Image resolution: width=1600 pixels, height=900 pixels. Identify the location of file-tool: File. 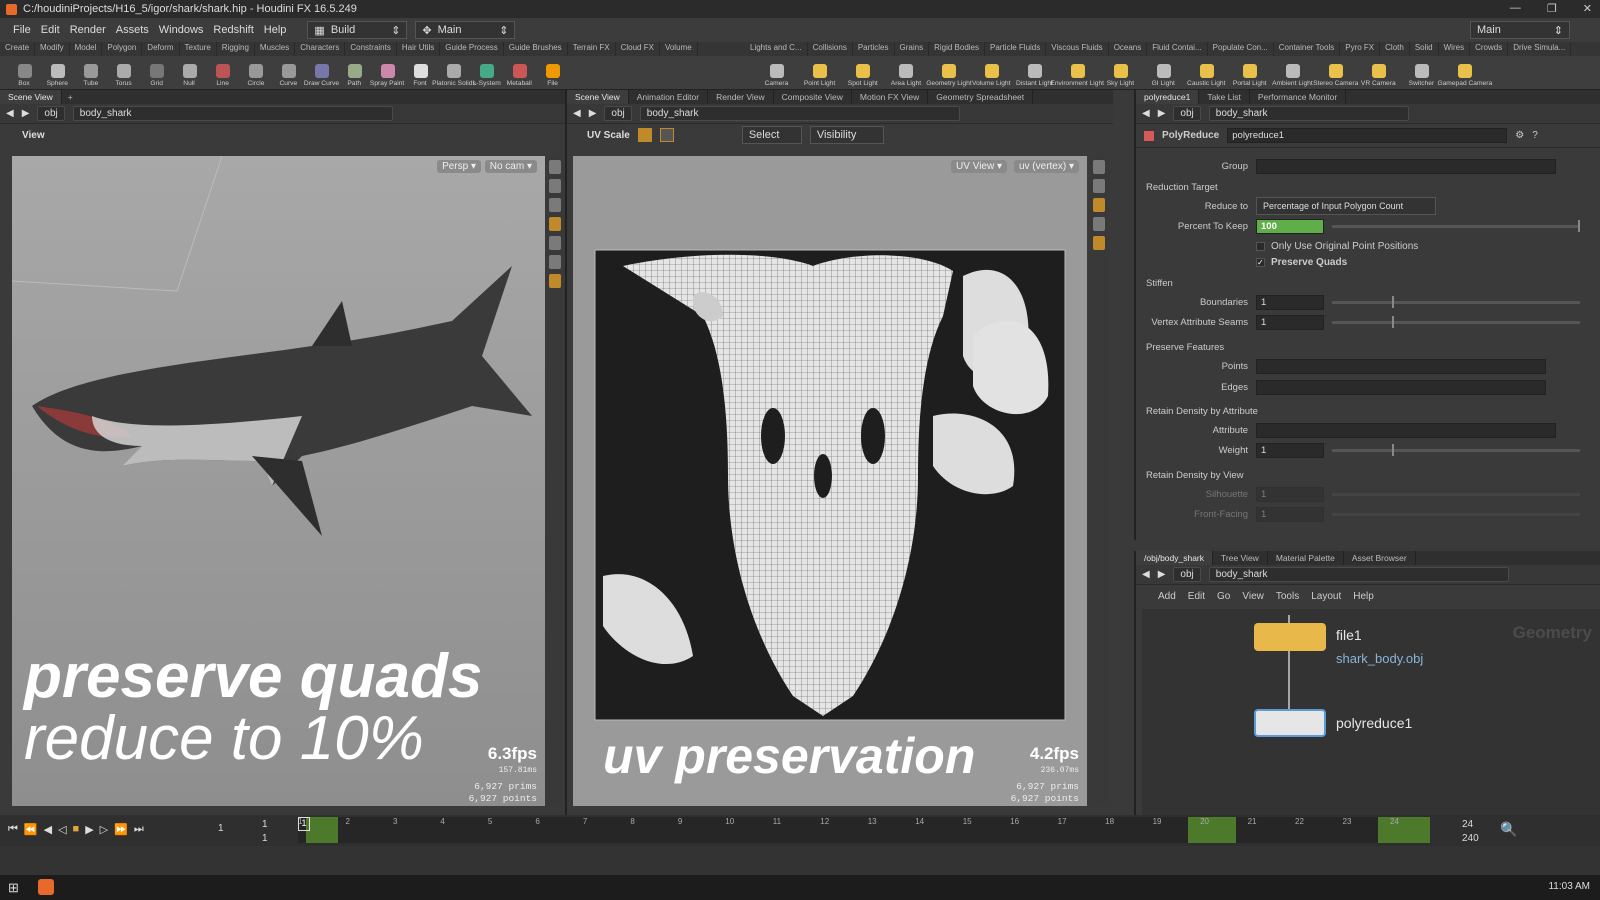
(552, 72).